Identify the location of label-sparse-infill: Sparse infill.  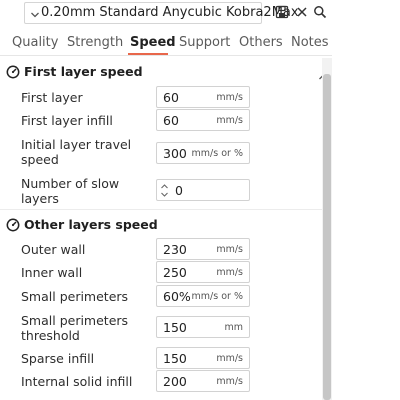
(58, 358).